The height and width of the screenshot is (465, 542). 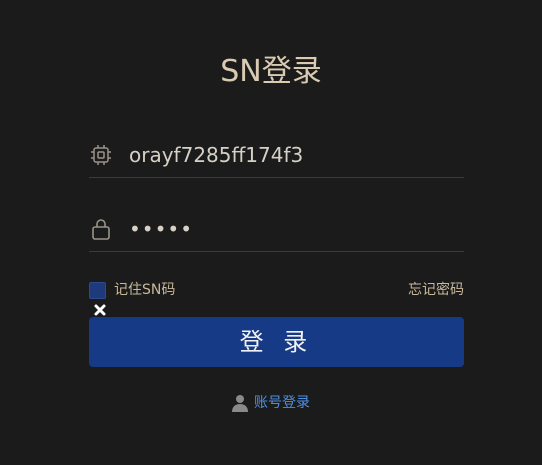 I want to click on chip-icon, so click(x=101, y=155).